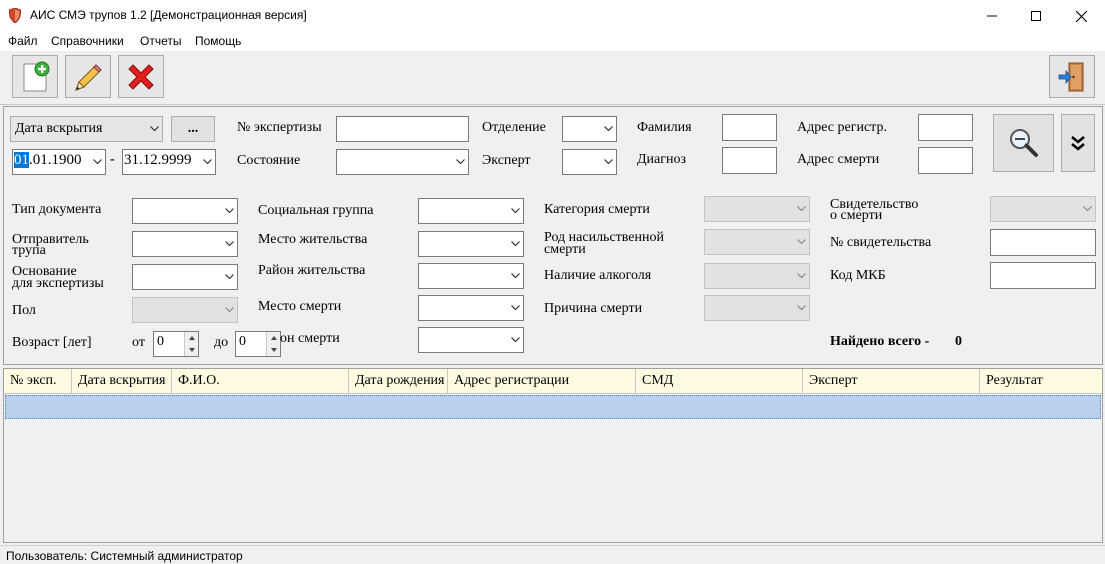 Image resolution: width=1105 pixels, height=564 pixels. What do you see at coordinates (398, 381) in the screenshot?
I see `column-header: Дата рождения` at bounding box center [398, 381].